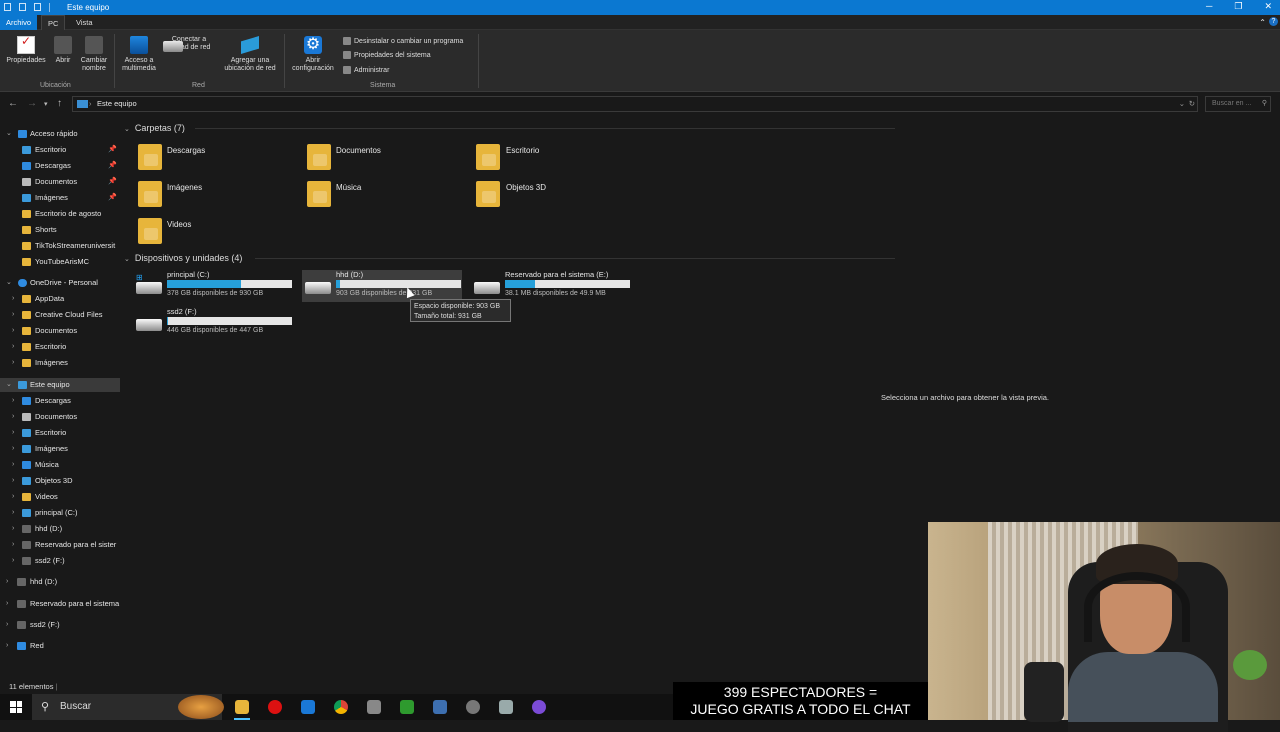  Describe the element at coordinates (59, 103) in the screenshot. I see `up-arrow-icon: ↑` at that location.